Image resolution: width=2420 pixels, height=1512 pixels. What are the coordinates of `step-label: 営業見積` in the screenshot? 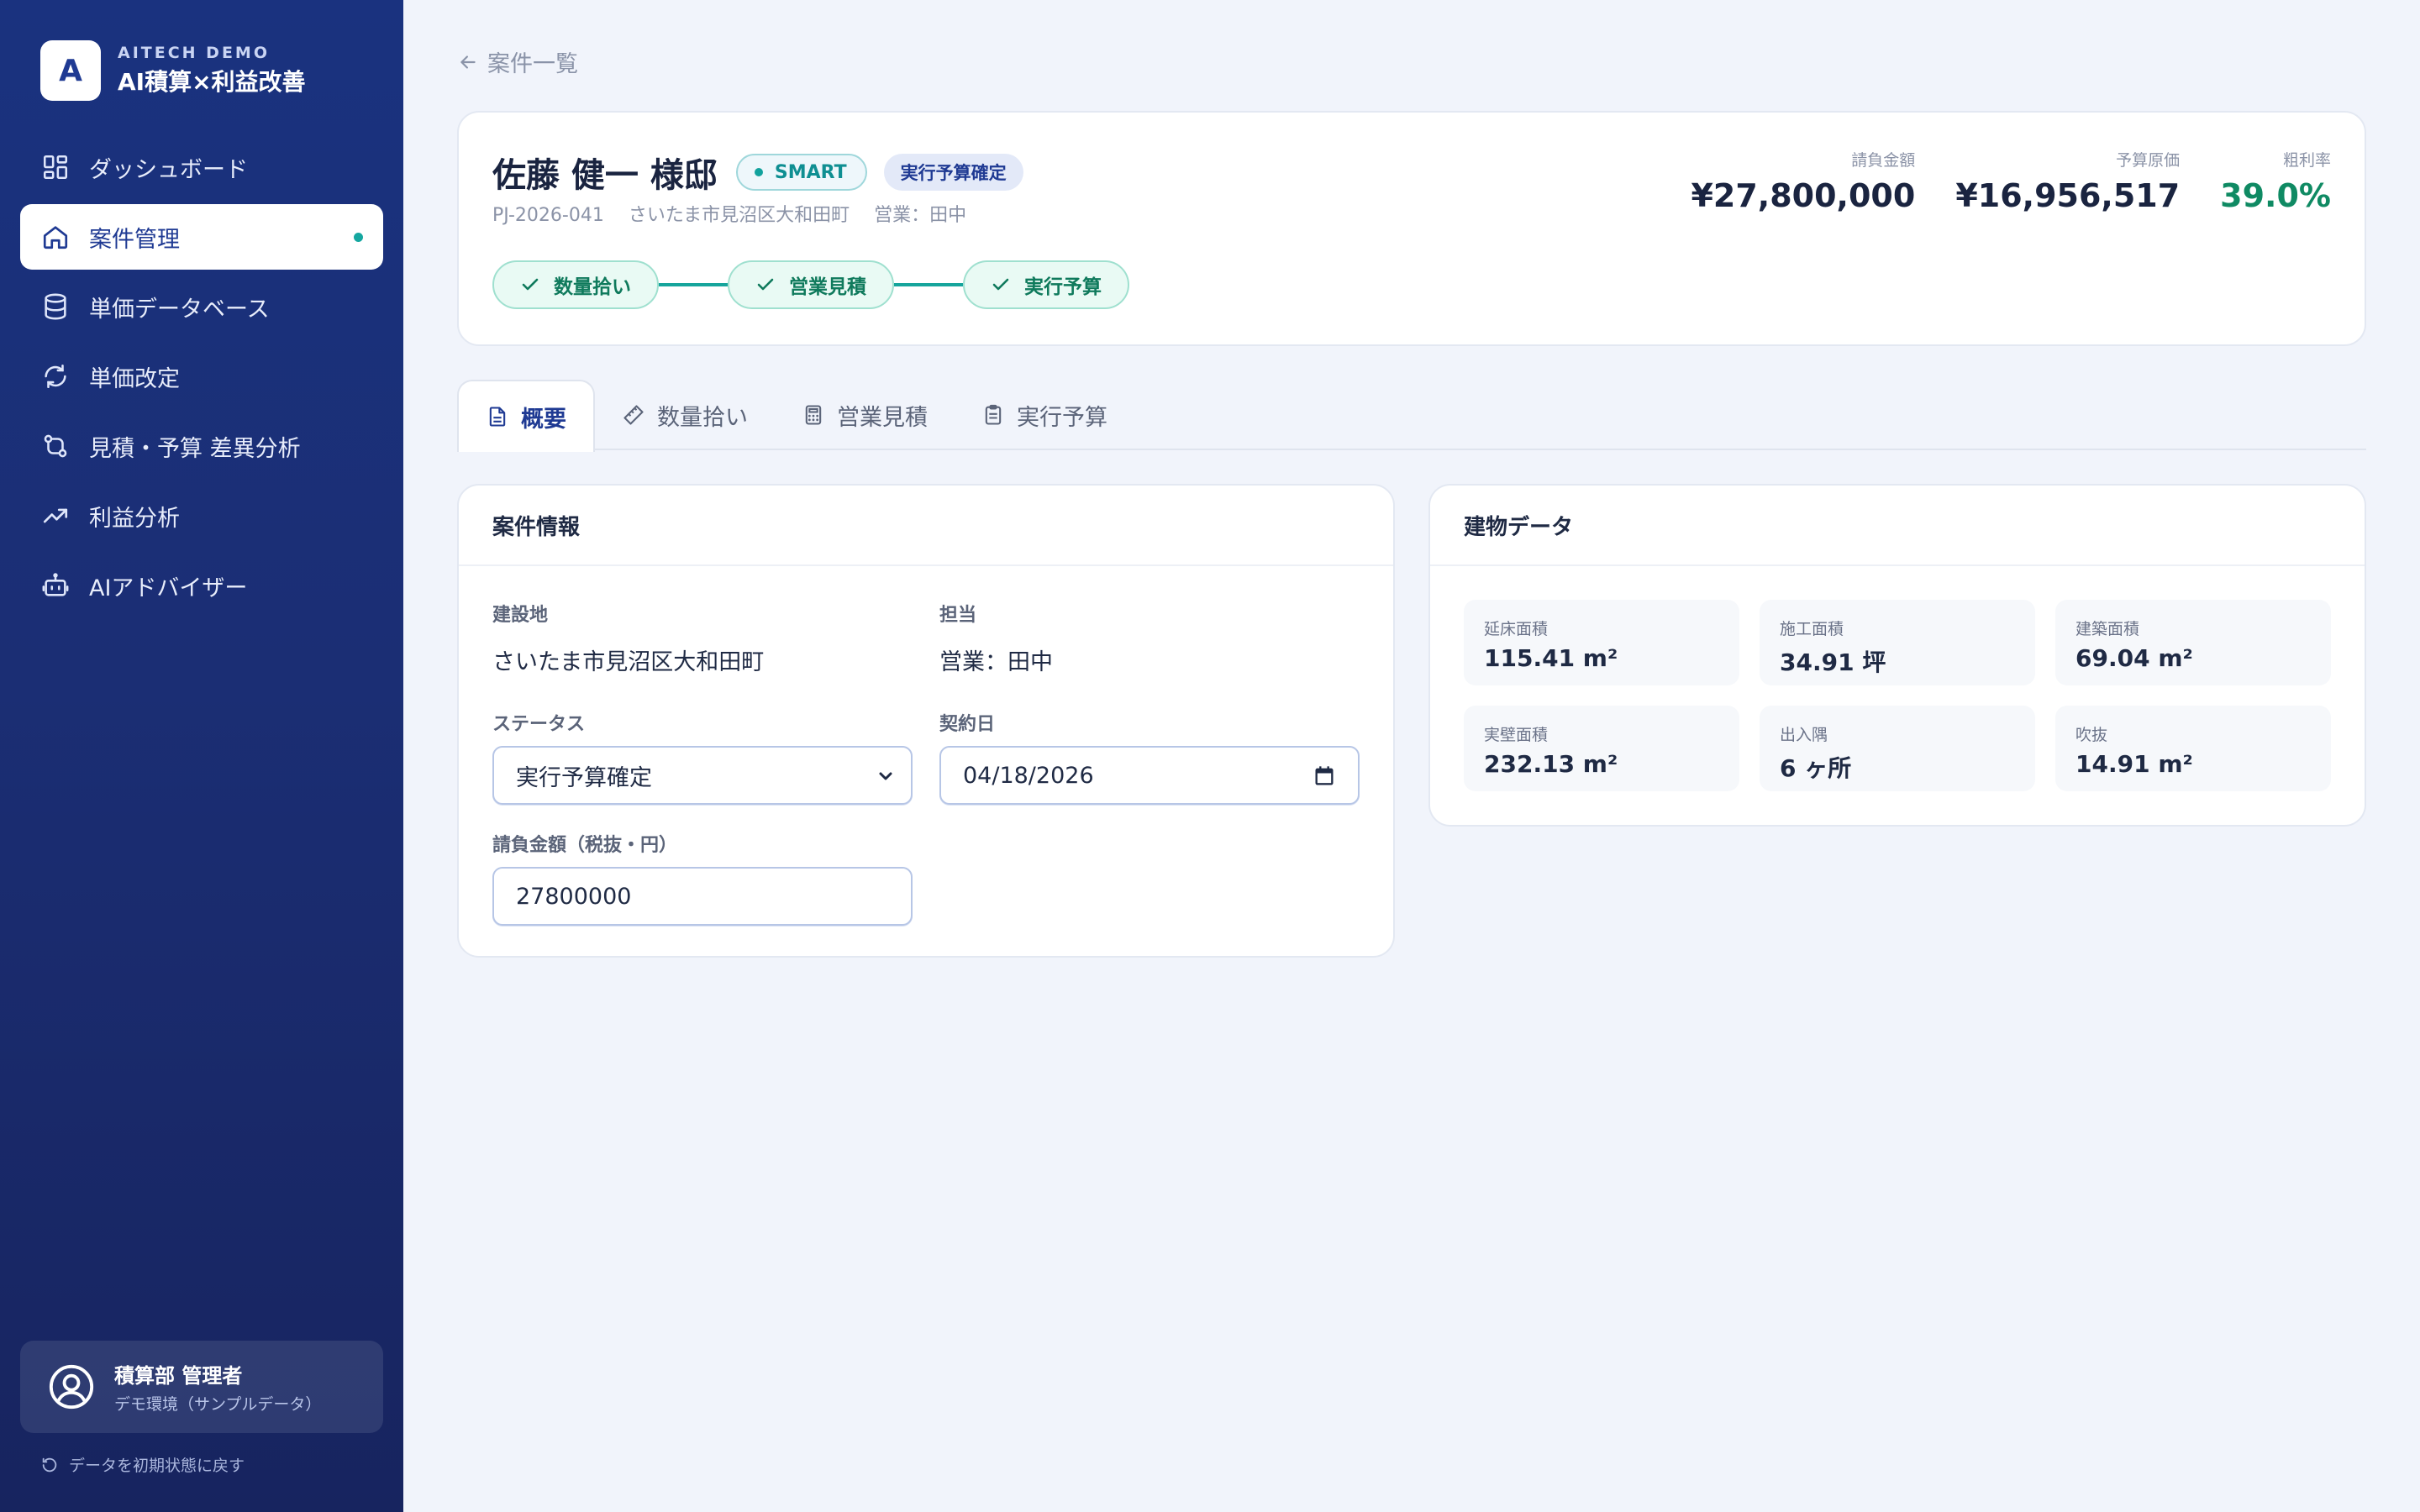 It's located at (827, 287).